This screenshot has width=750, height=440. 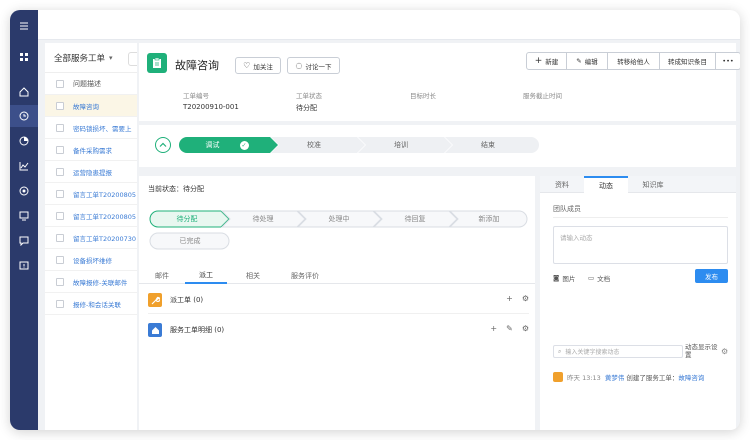 I want to click on list-filter-dropdown: 全部服务工单 ▾, so click(x=91, y=58).